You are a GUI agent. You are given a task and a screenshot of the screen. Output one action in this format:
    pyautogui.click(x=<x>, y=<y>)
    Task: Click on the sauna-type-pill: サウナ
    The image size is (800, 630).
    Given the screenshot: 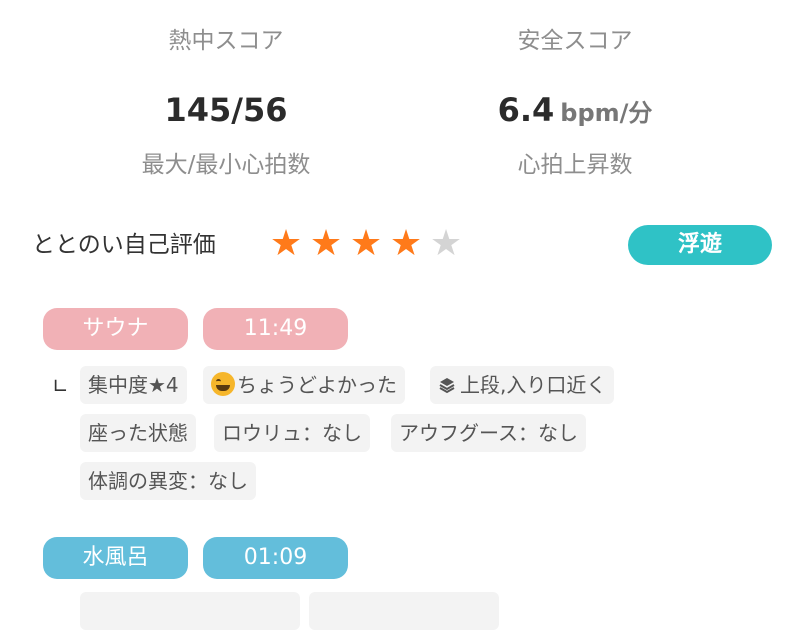 What is the action you would take?
    pyautogui.click(x=115, y=329)
    